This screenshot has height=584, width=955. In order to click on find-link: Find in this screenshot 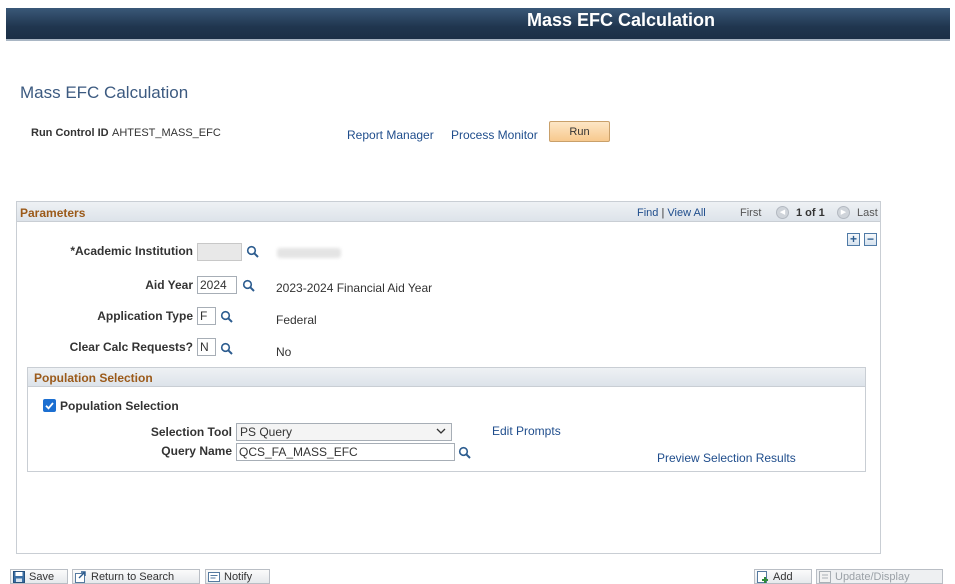, I will do `click(647, 213)`.